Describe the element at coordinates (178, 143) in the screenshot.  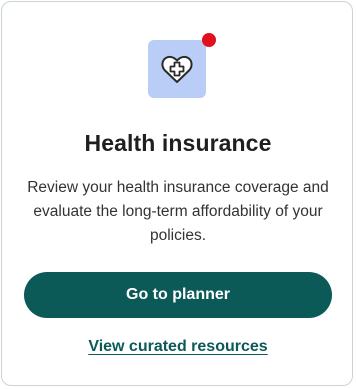
I see `card-title: Health insurance` at that location.